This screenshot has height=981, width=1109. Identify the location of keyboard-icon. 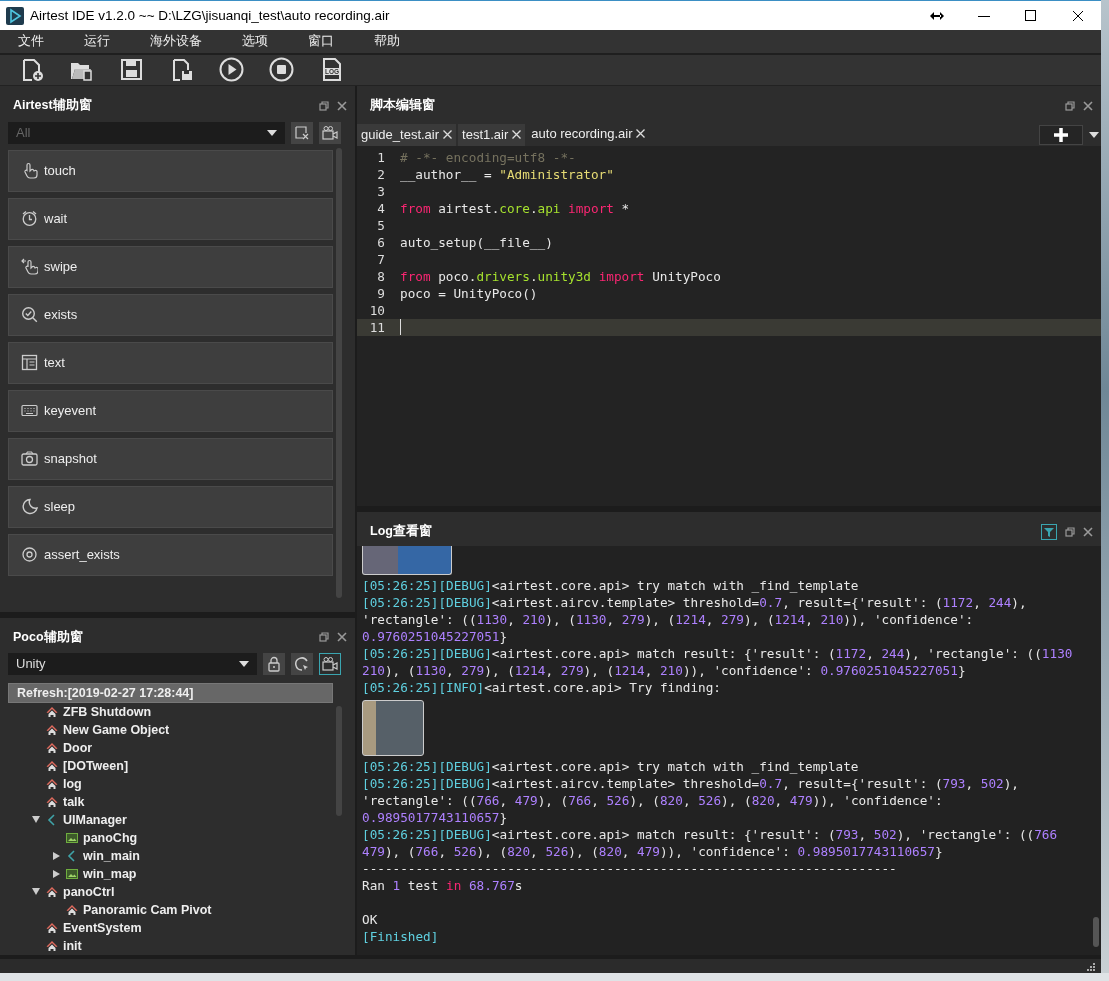
(29, 410).